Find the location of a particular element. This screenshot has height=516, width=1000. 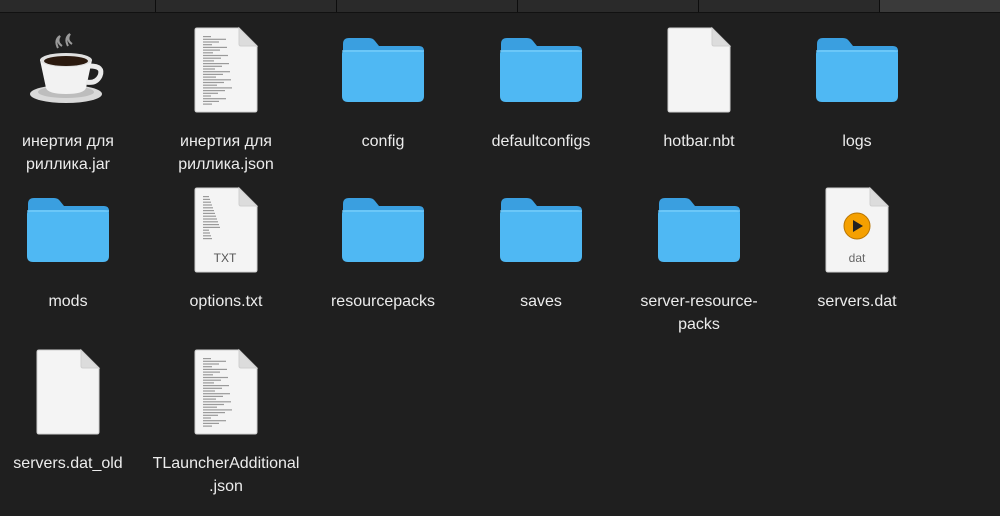

item-label: mods is located at coordinates (68, 301).